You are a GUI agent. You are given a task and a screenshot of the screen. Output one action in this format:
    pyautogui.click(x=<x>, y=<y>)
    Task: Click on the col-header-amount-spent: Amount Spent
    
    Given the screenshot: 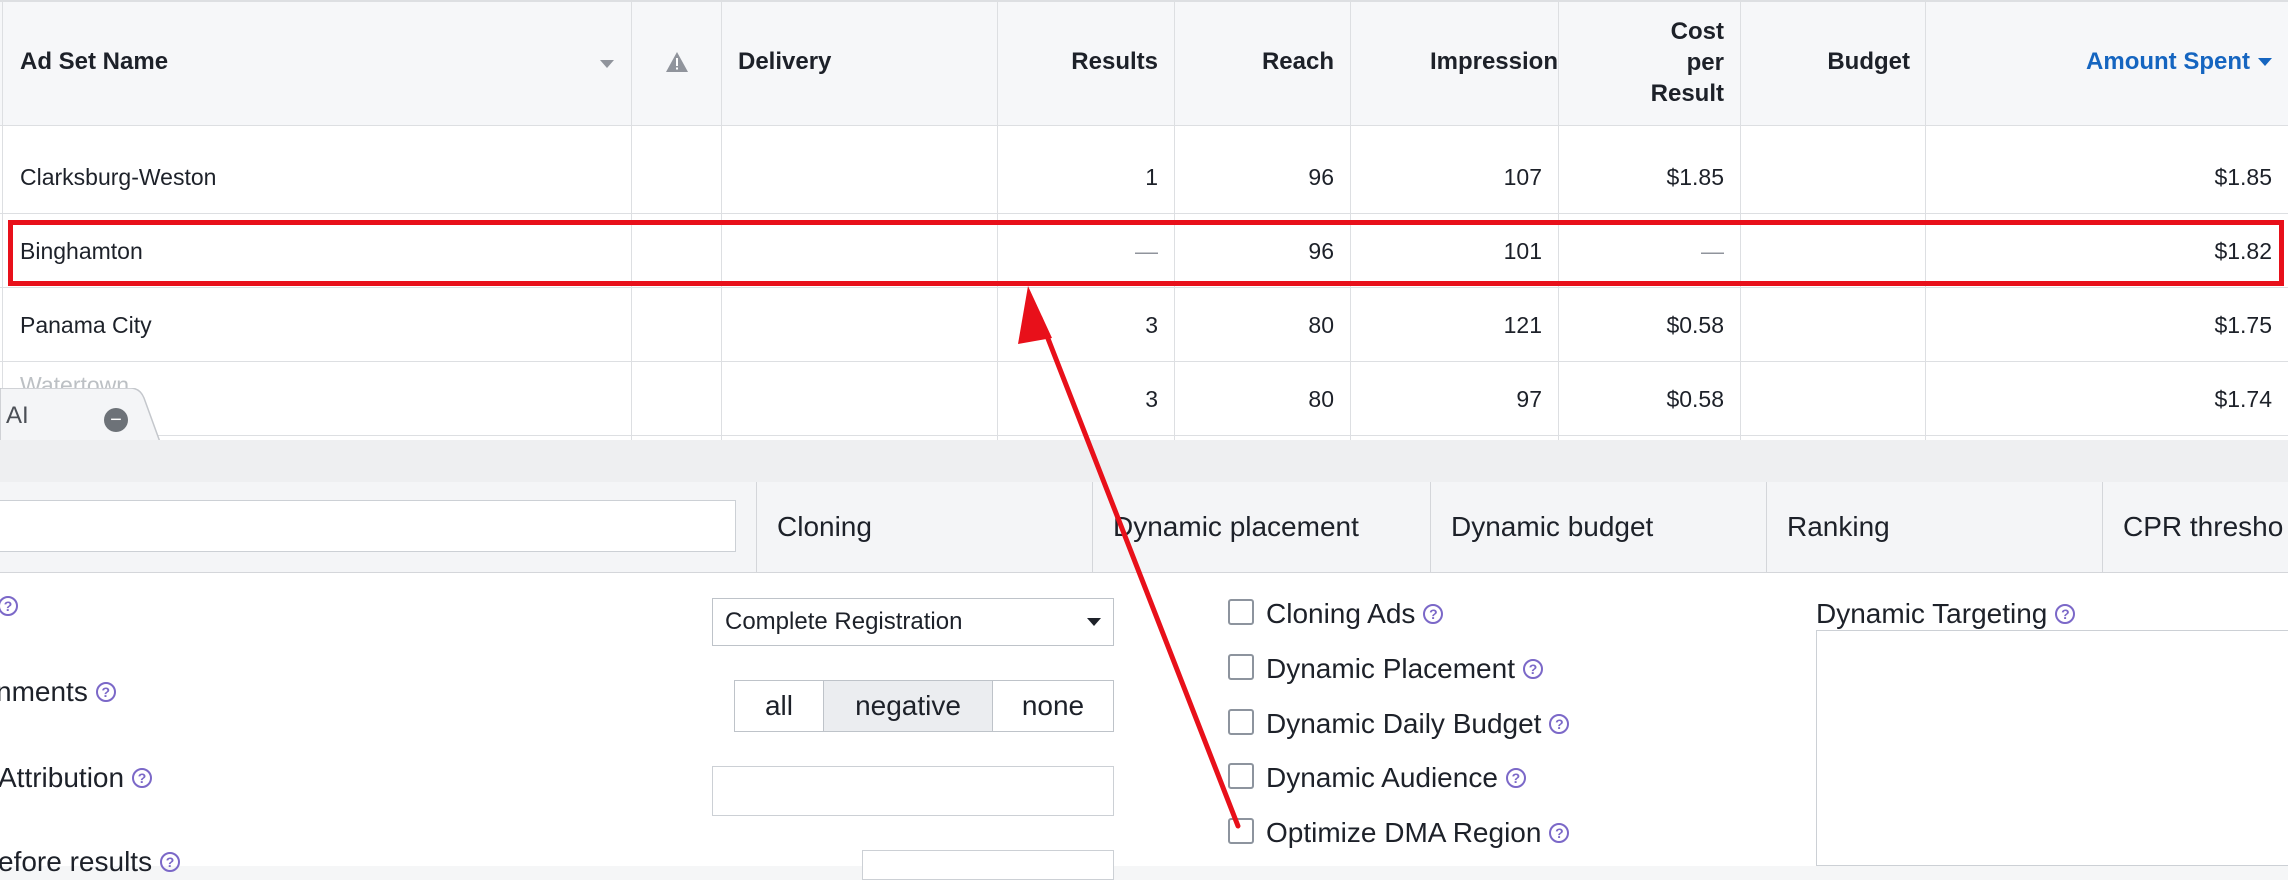 What is the action you would take?
    pyautogui.click(x=2107, y=62)
    